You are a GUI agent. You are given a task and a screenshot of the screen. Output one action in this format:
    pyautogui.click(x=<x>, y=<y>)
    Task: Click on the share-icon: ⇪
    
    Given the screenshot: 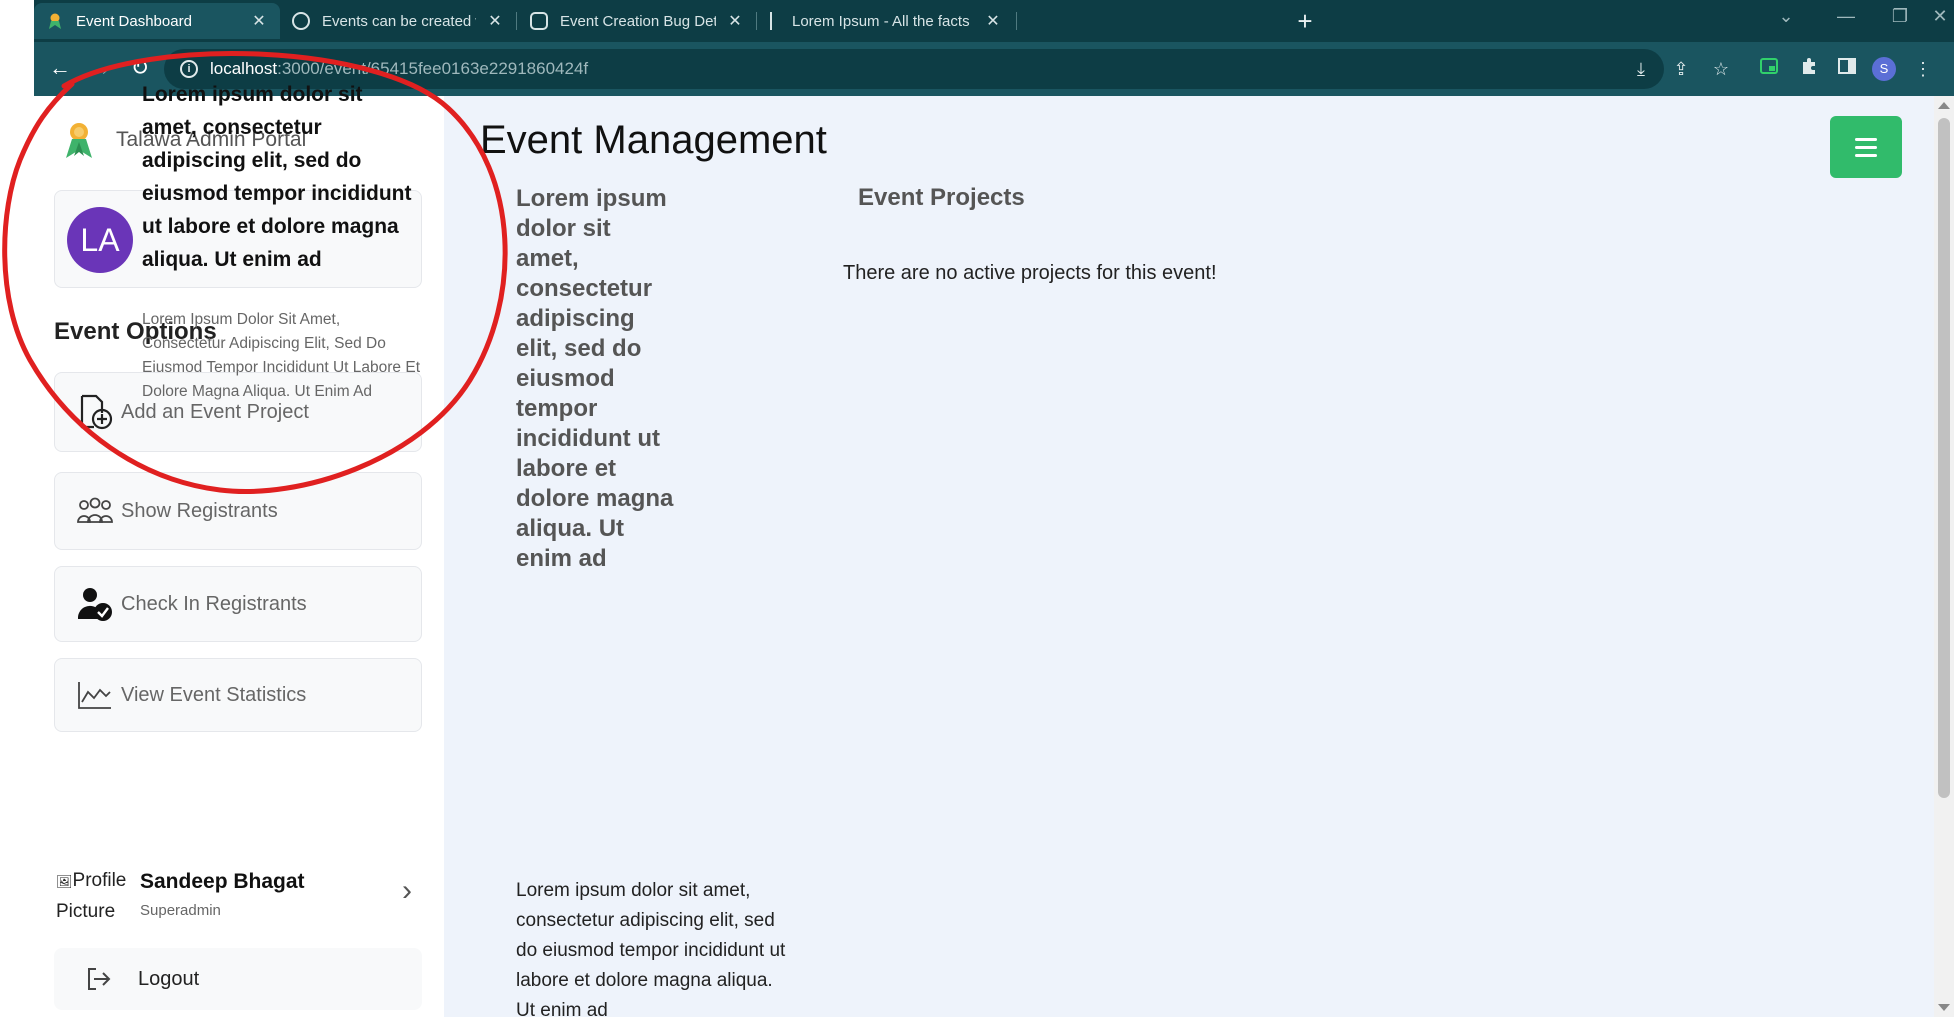 What is the action you would take?
    pyautogui.click(x=1681, y=69)
    